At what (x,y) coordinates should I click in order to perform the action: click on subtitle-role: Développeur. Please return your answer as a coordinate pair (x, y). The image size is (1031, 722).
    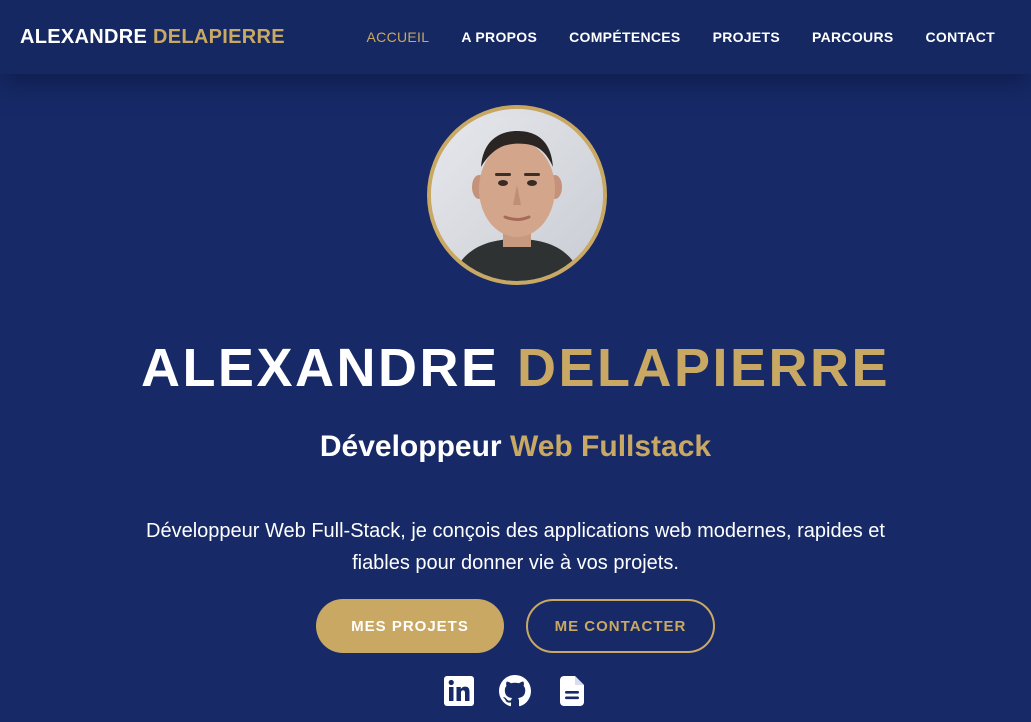
    Looking at the image, I should click on (410, 446).